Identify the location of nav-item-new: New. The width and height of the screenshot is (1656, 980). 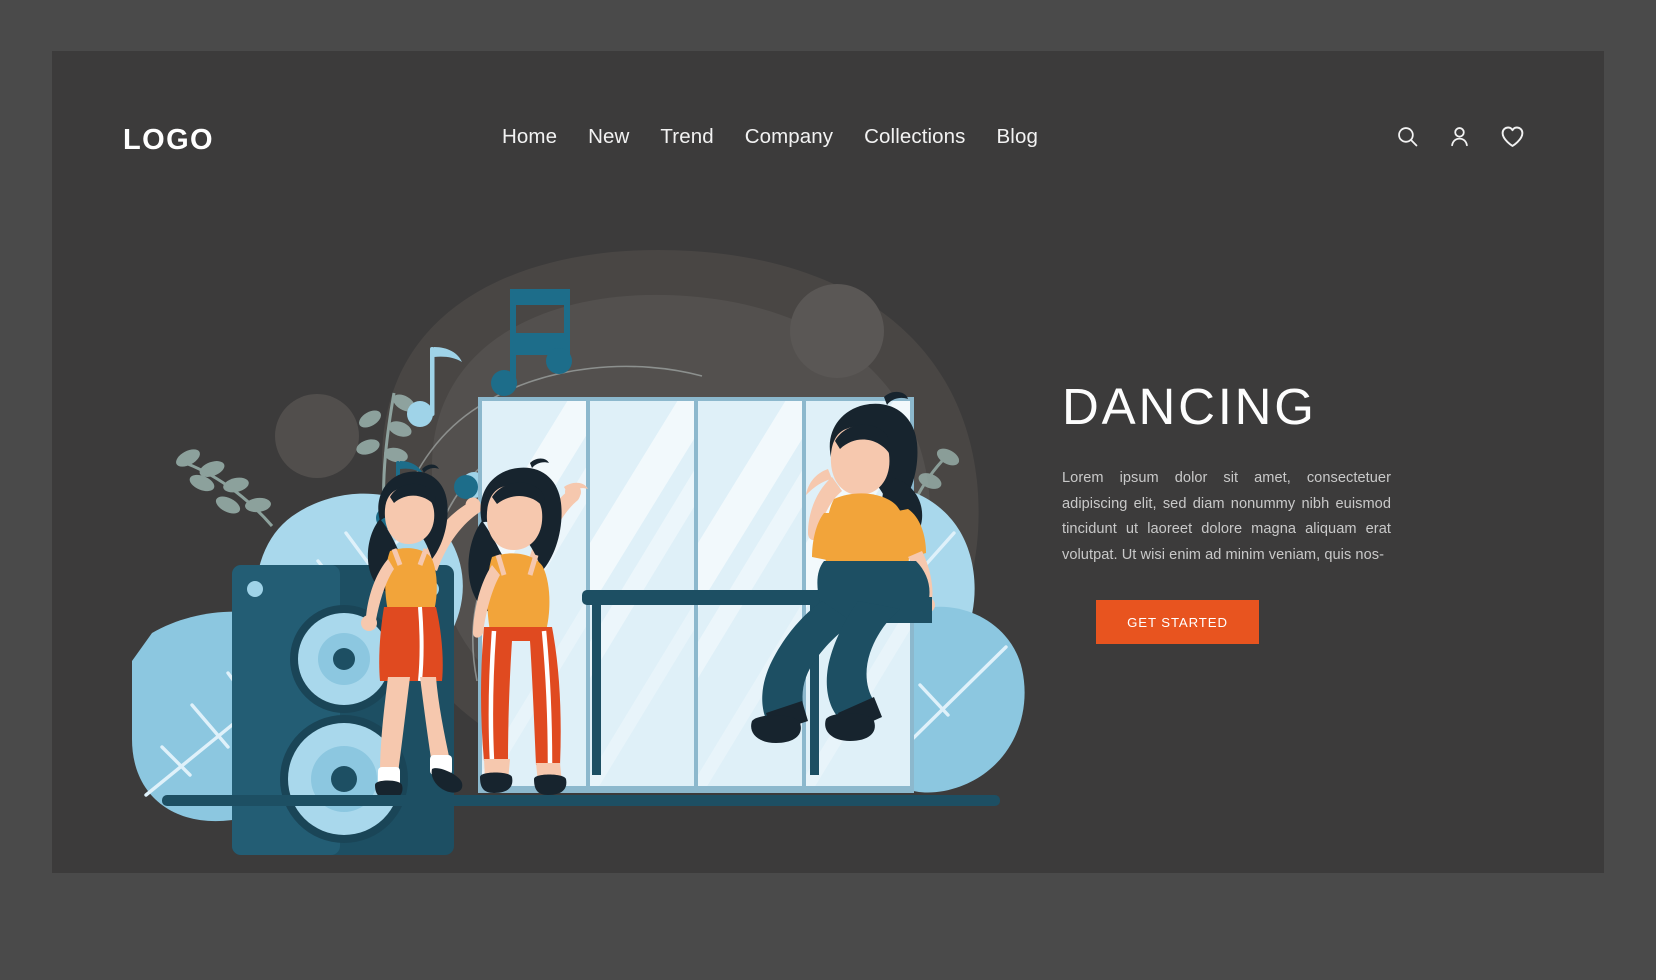
(608, 137).